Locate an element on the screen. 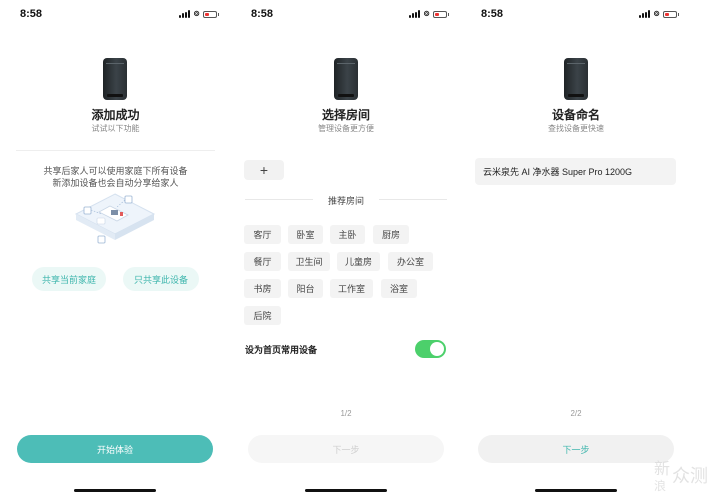 Image resolution: width=720 pixels, height=498 pixels. page-title: 选择房间 is located at coordinates (345, 115).